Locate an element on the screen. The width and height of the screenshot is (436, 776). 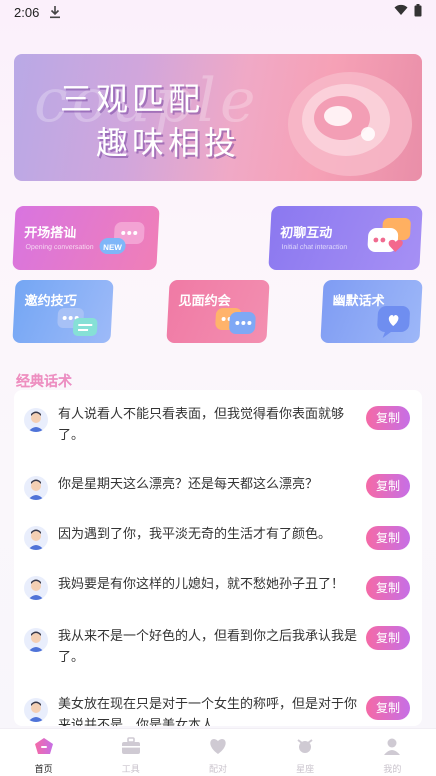
banner-title-line2: 趣味相投 is located at coordinates (168, 143).